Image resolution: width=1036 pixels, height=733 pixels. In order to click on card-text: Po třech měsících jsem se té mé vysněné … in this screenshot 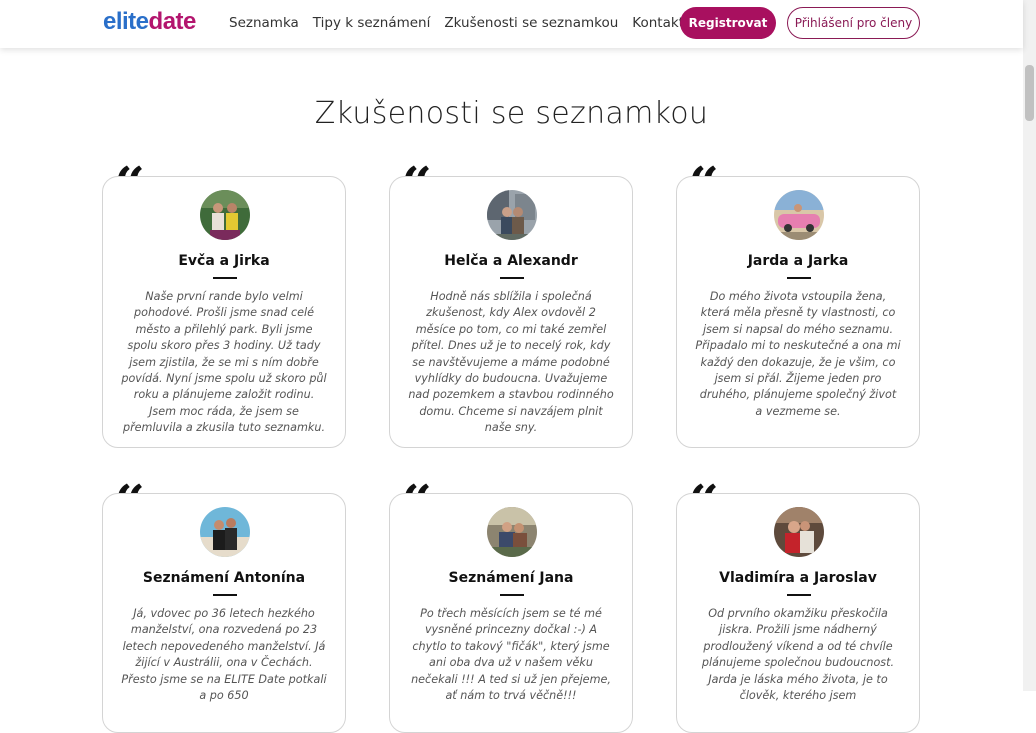, I will do `click(511, 655)`.